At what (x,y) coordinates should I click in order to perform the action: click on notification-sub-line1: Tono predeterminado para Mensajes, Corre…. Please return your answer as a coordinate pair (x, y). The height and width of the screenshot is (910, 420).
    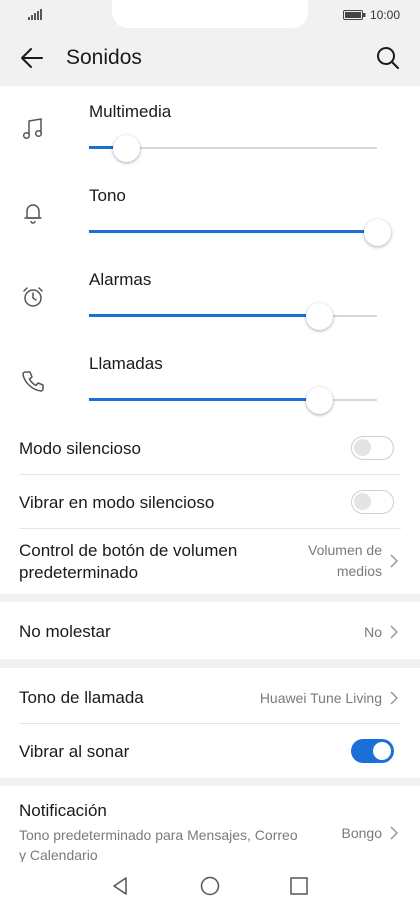
    Looking at the image, I should click on (158, 835).